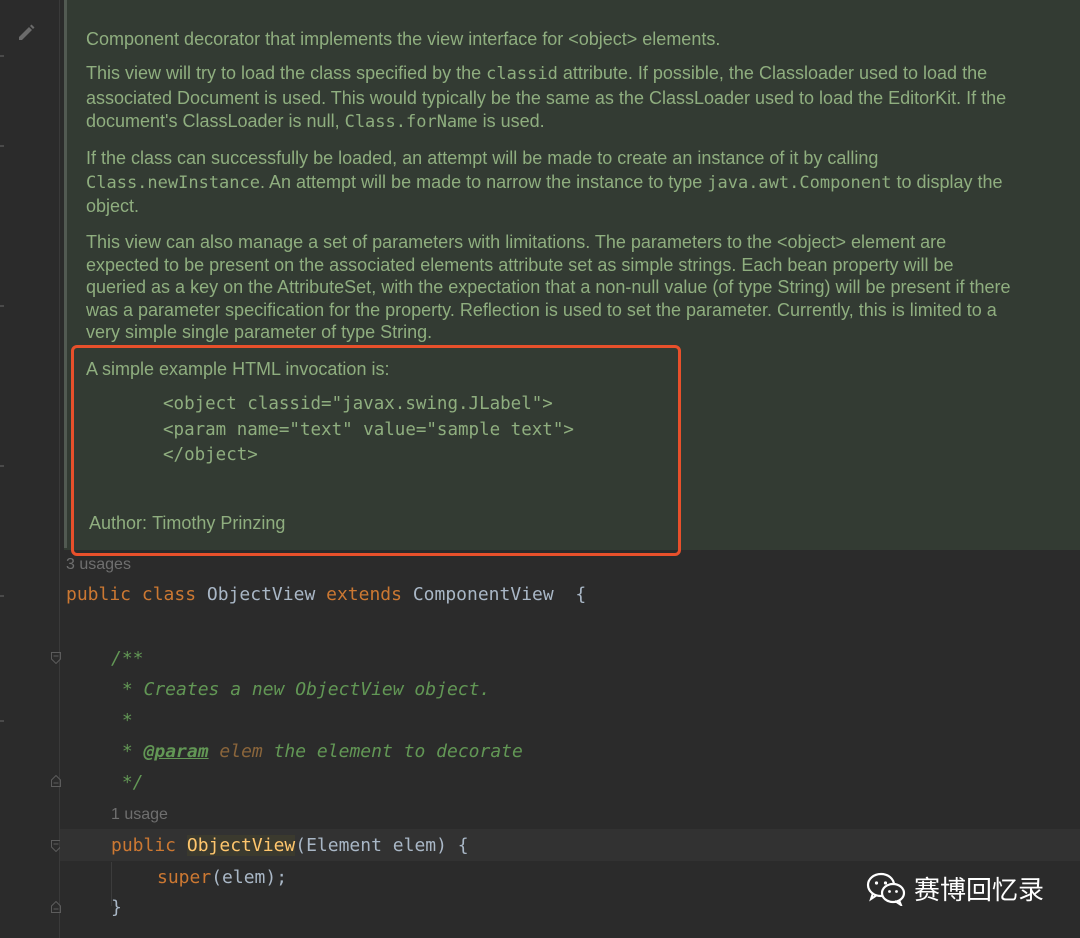 Image resolution: width=1080 pixels, height=938 pixels. Describe the element at coordinates (30, 469) in the screenshot. I see `editor-gutter` at that location.